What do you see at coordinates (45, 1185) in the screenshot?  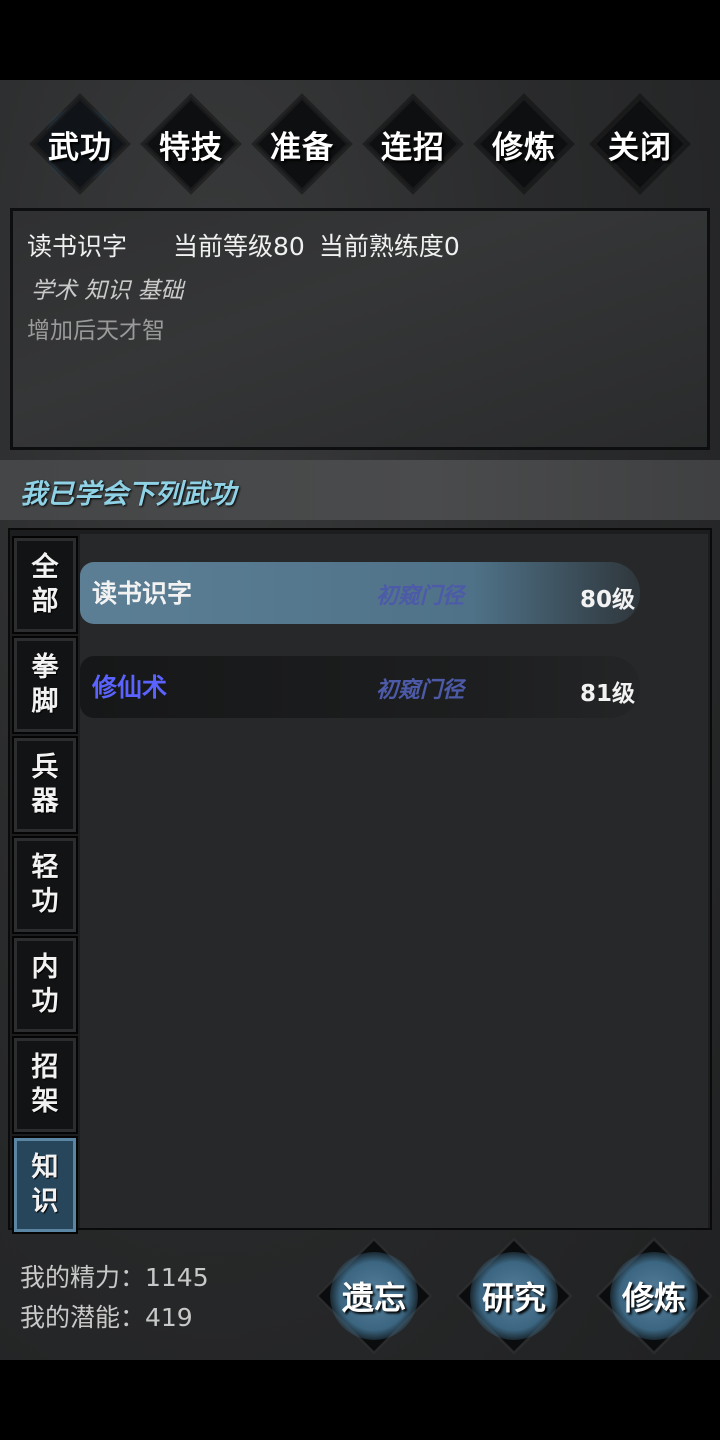 I see `category-knowledge: 知 识` at bounding box center [45, 1185].